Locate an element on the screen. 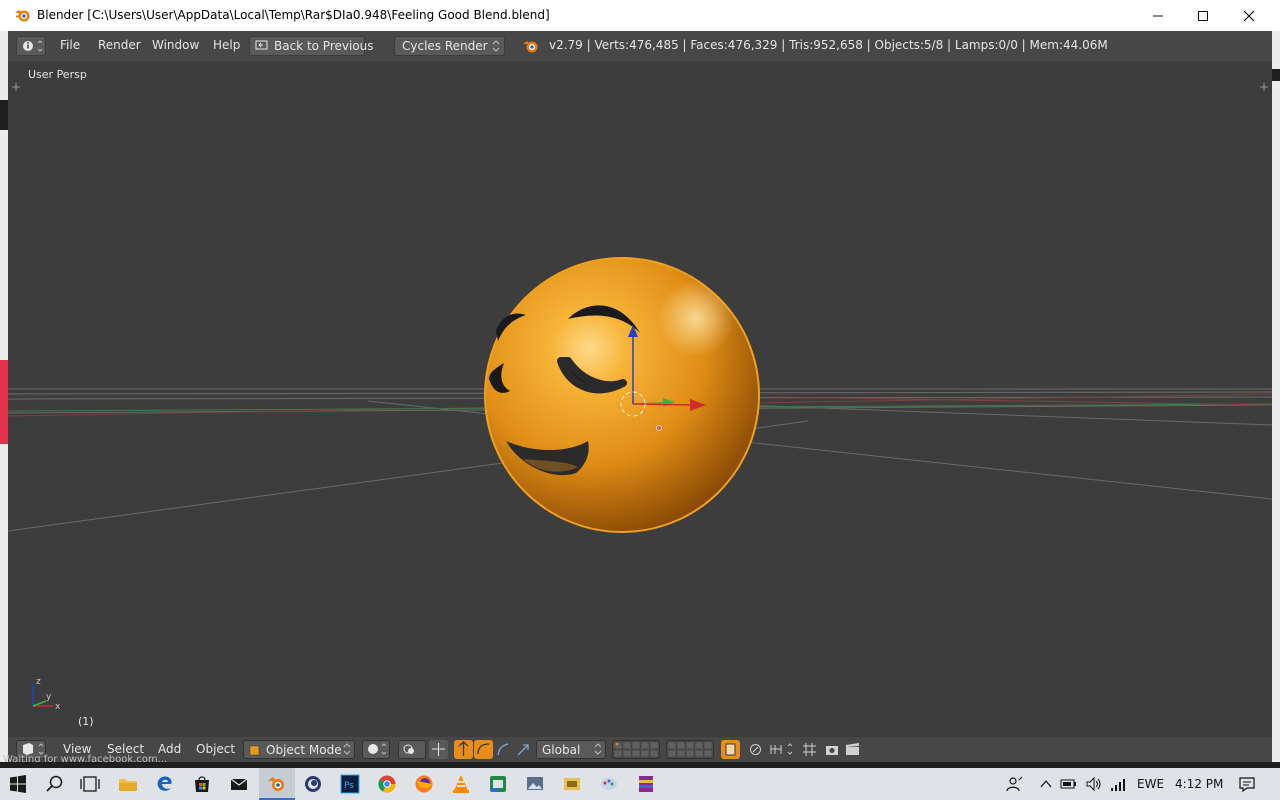 This screenshot has height=800, width=1280. background-dark-strip is located at coordinates (4, 115).